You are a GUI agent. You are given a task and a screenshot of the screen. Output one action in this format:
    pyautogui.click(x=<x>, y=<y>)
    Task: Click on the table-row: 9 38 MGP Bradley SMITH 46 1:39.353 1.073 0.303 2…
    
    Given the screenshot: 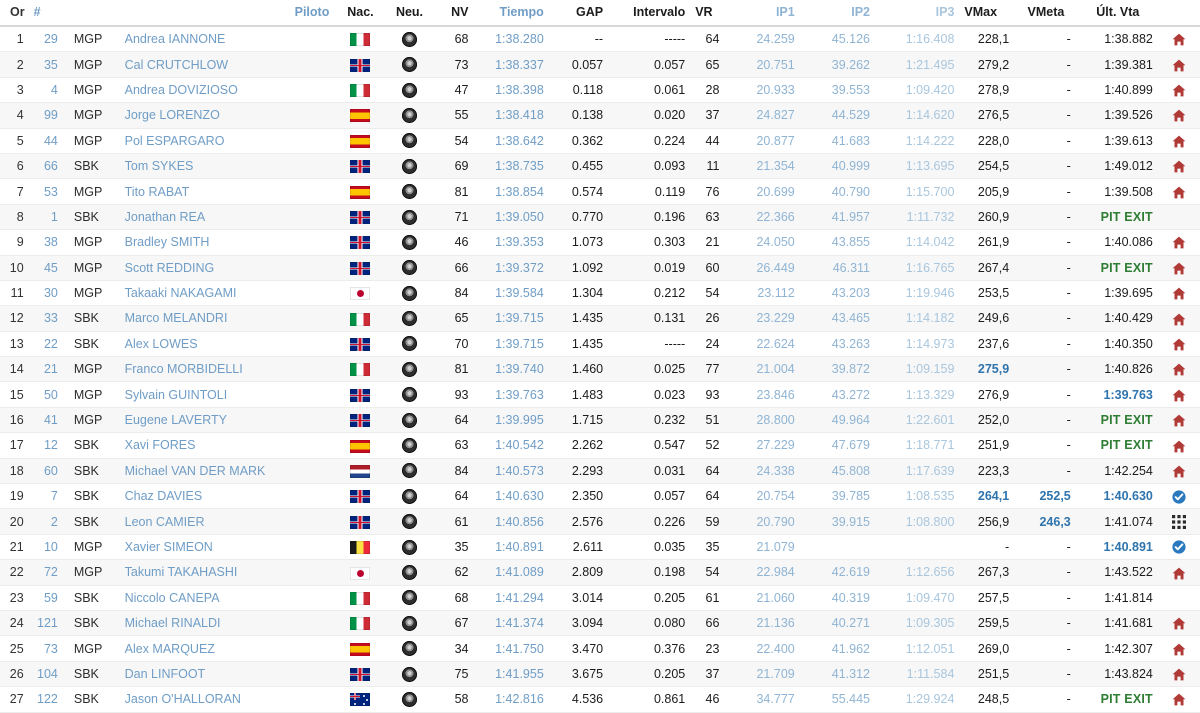 What is the action you would take?
    pyautogui.click(x=600, y=242)
    